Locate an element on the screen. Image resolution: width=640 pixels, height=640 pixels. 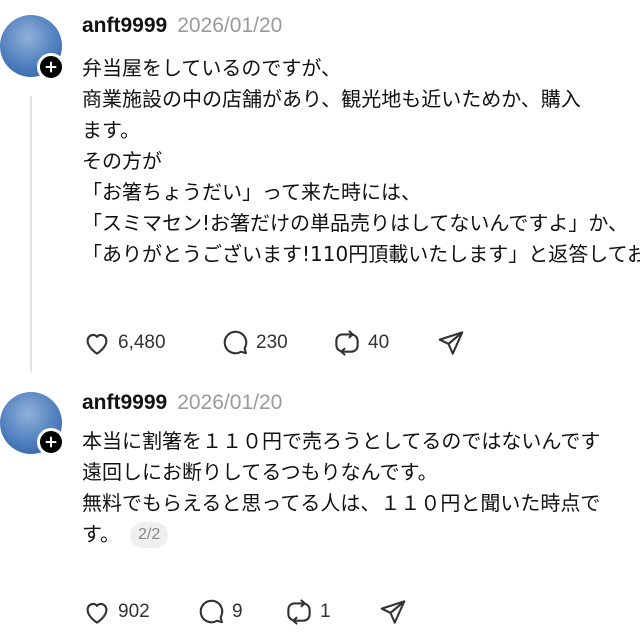
repost-button: 40 is located at coordinates (384, 343).